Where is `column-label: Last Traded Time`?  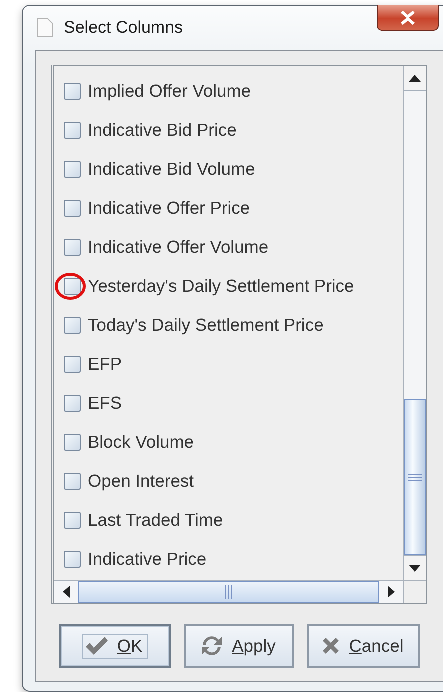
column-label: Last Traded Time is located at coordinates (156, 520).